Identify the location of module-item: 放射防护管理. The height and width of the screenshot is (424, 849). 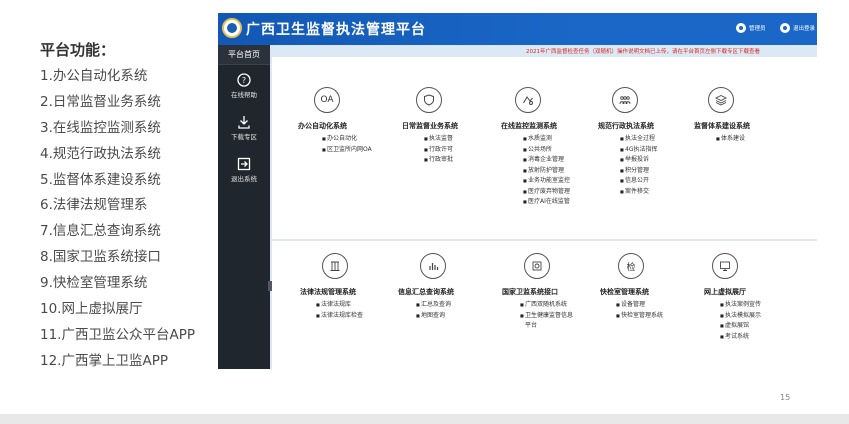
(569, 171).